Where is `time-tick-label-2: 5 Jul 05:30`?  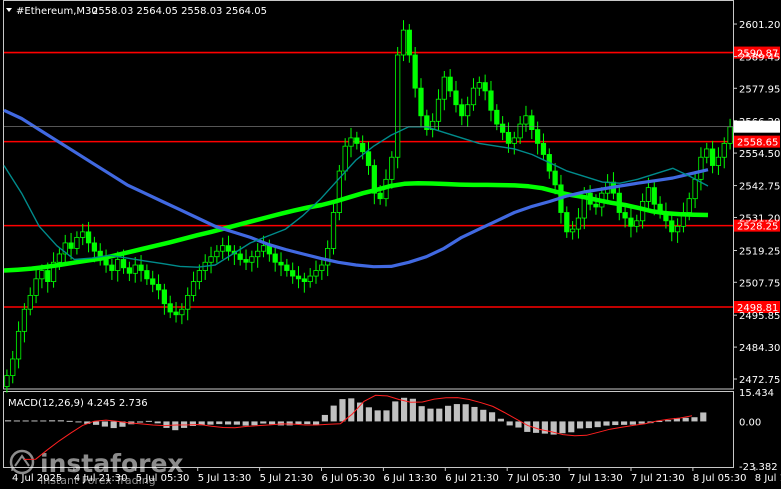
time-tick-label-2: 5 Jul 05:30 is located at coordinates (163, 478).